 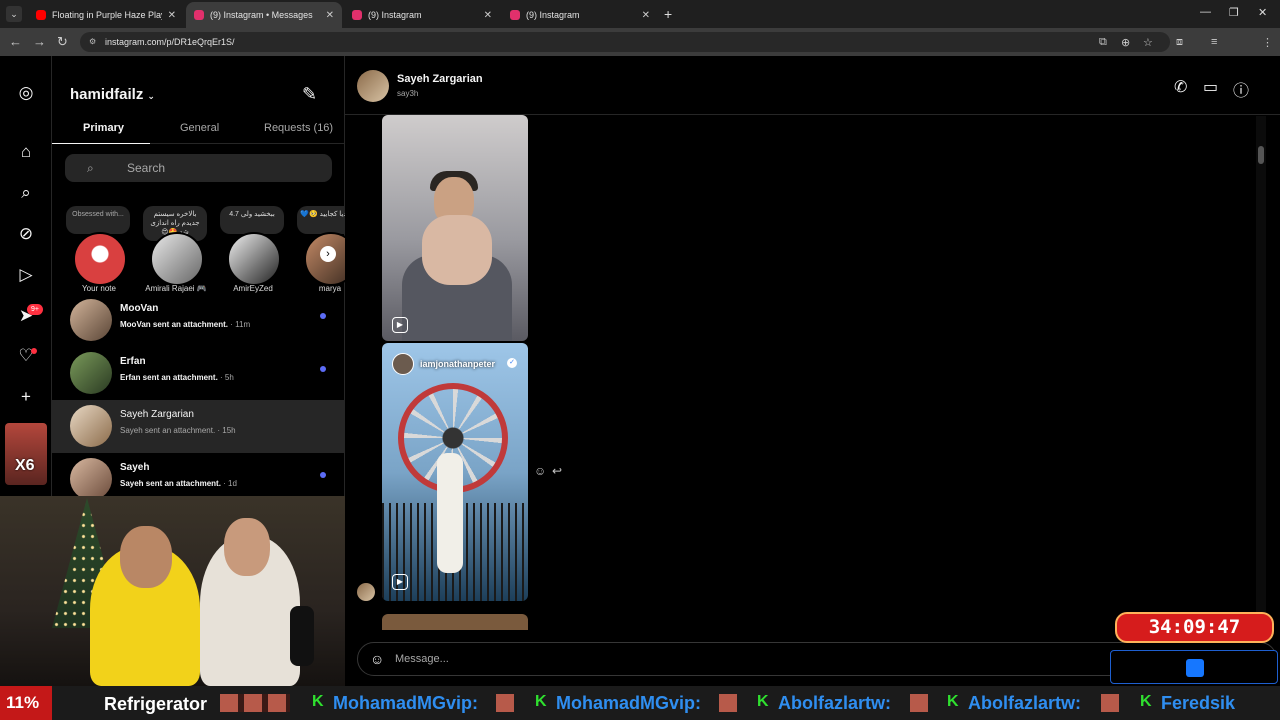 What do you see at coordinates (107, 94) in the screenshot?
I see `username: hamidfailz` at bounding box center [107, 94].